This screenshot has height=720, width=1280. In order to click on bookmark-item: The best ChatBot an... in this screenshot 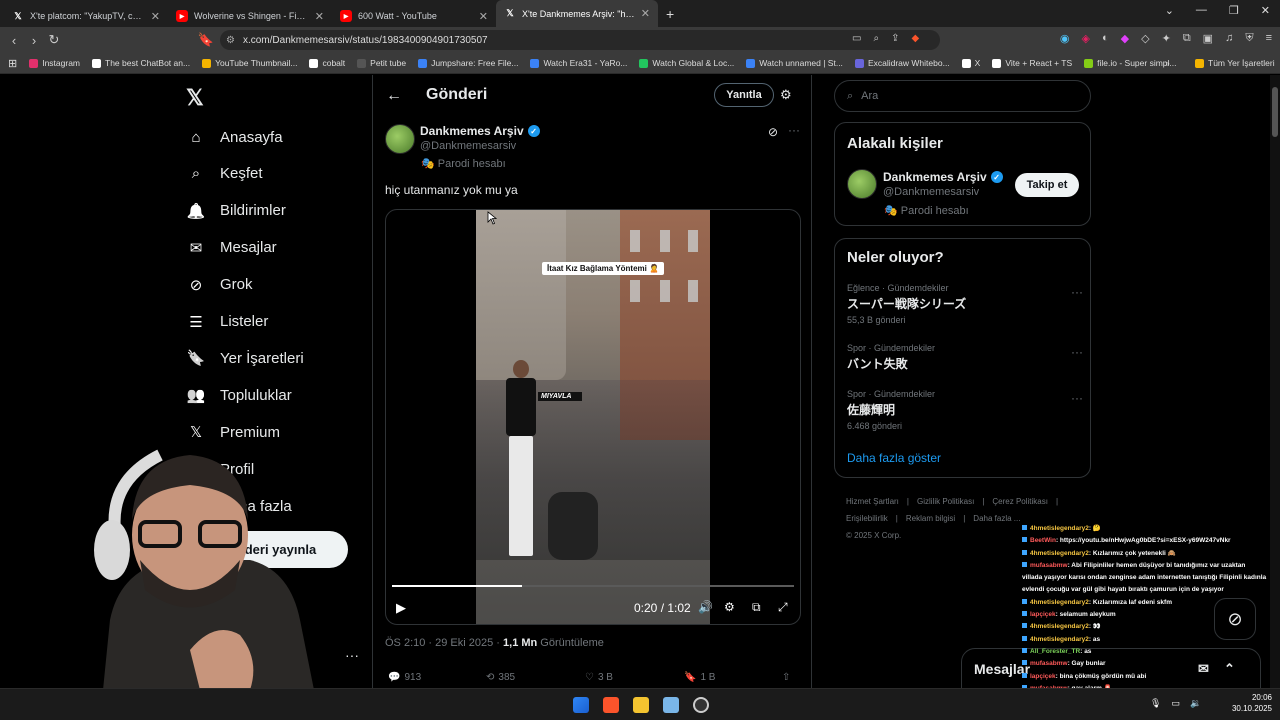, I will do `click(141, 63)`.